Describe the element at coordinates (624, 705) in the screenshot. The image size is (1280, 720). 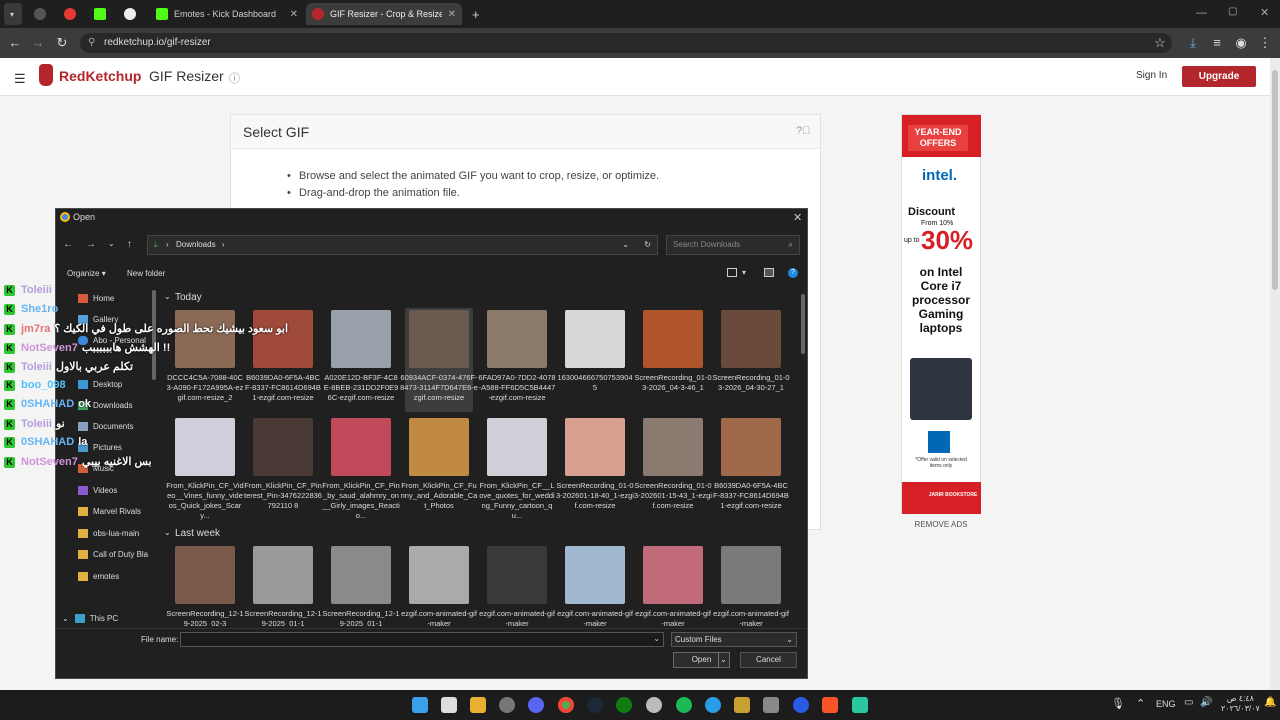
I see `xbox-icon` at that location.